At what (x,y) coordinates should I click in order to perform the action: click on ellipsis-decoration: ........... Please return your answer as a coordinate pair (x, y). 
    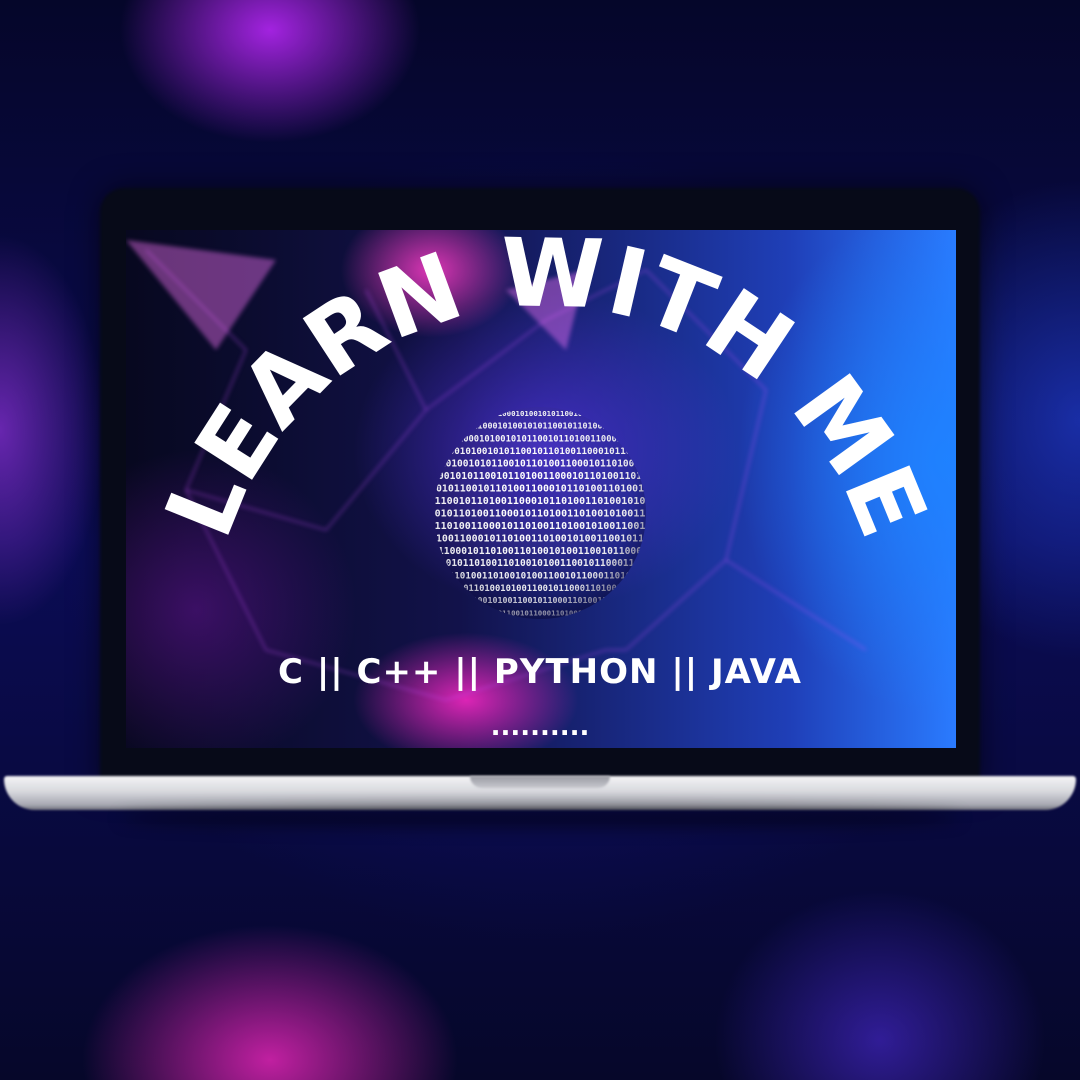
    Looking at the image, I should click on (540, 727).